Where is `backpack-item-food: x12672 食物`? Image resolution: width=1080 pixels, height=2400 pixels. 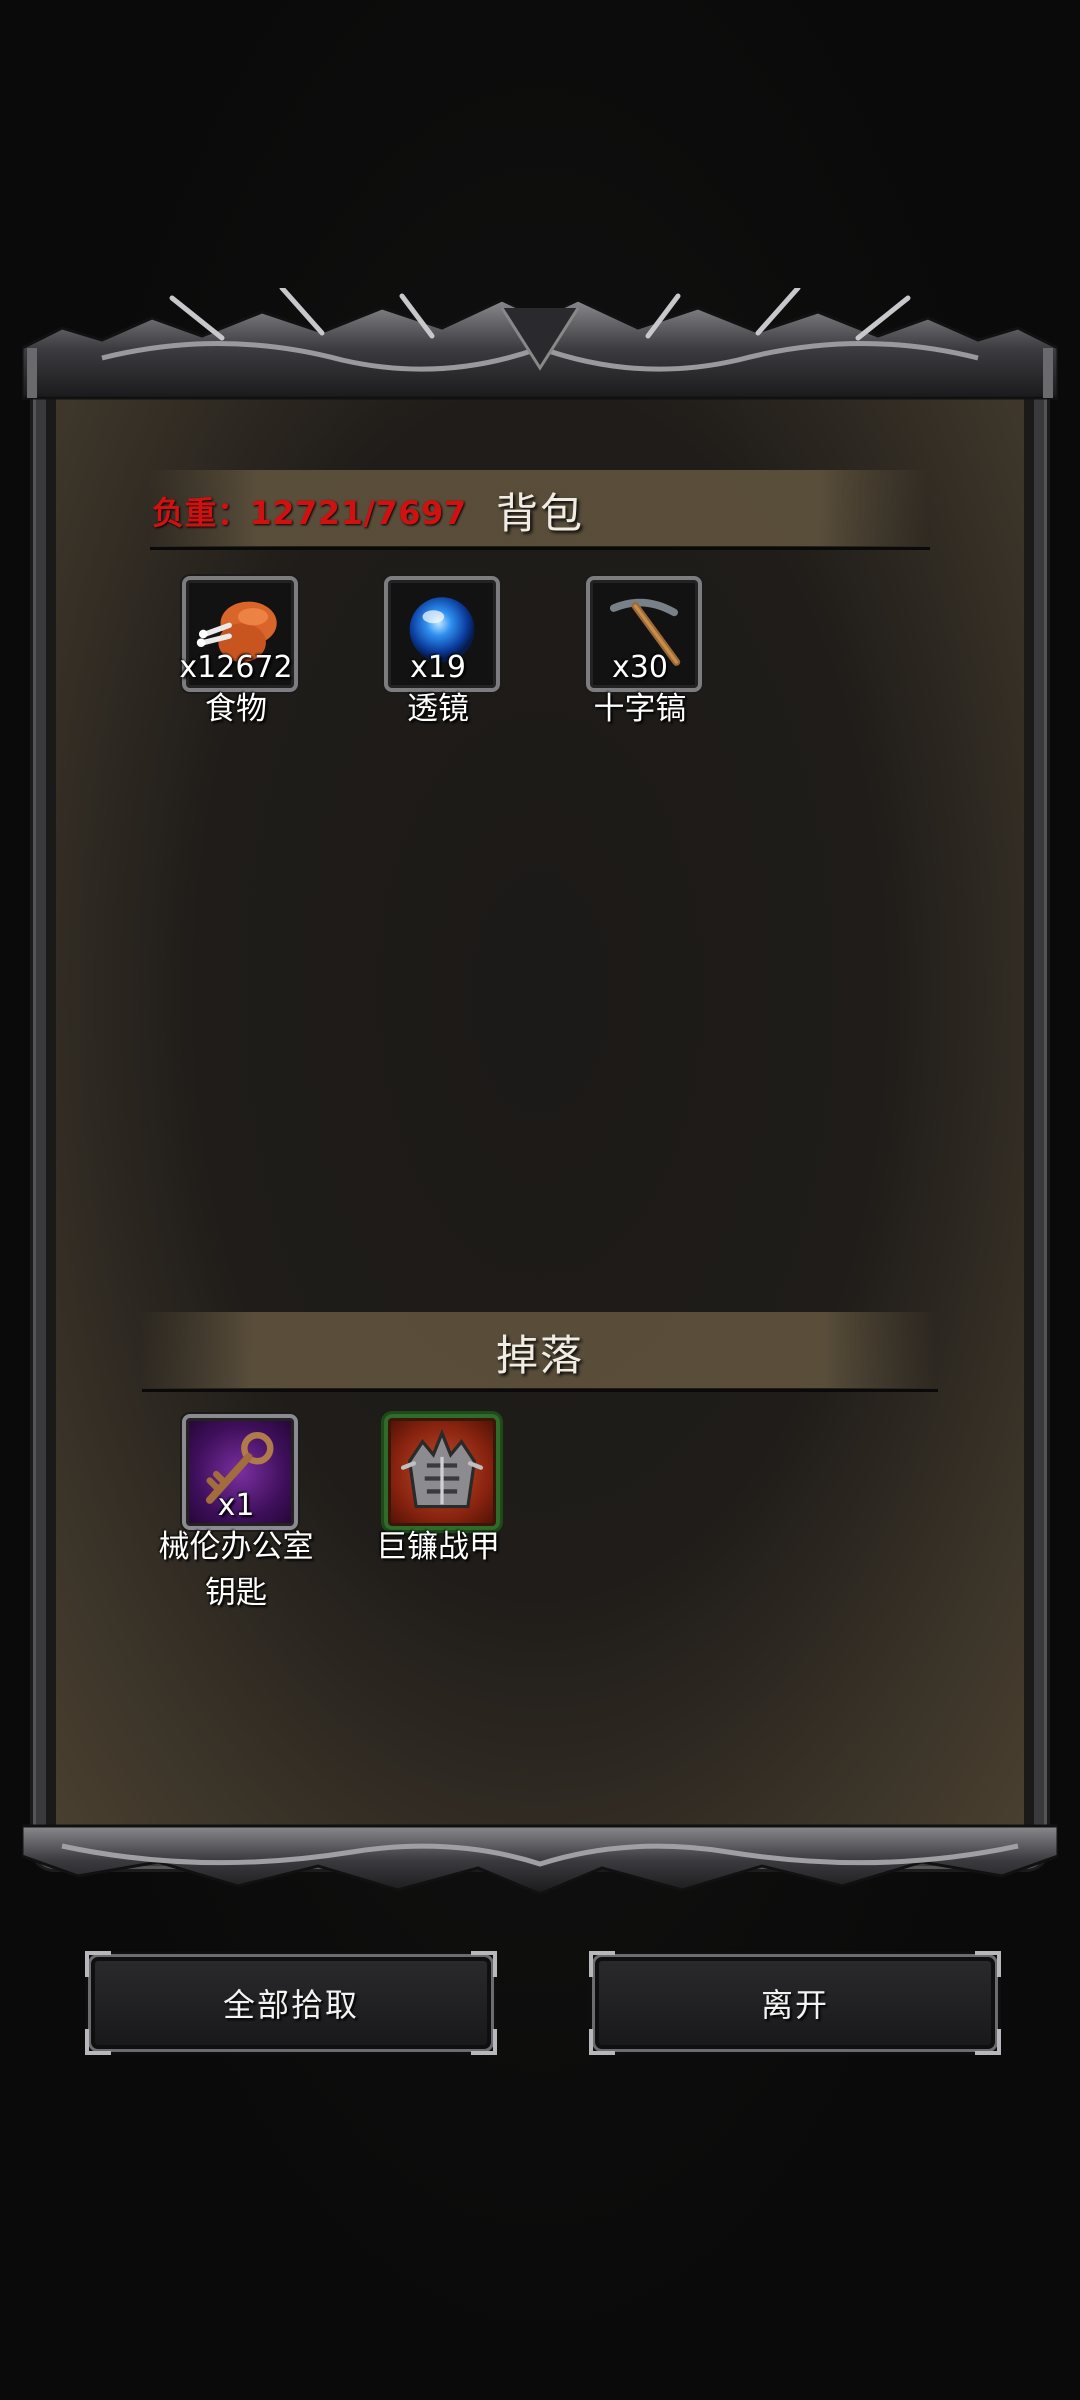 backpack-item-food: x12672 食物 is located at coordinates (236, 651).